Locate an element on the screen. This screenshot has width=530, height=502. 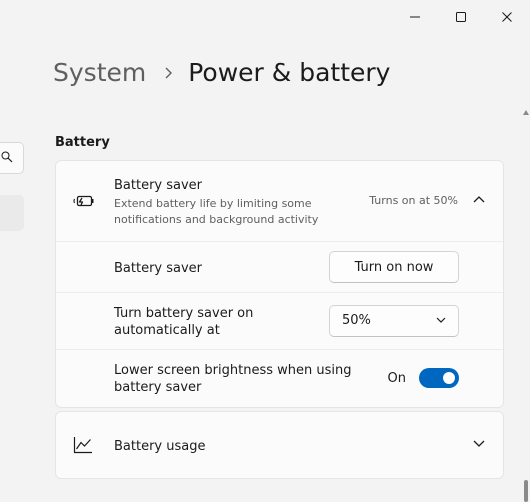
maximize-button is located at coordinates (461, 17).